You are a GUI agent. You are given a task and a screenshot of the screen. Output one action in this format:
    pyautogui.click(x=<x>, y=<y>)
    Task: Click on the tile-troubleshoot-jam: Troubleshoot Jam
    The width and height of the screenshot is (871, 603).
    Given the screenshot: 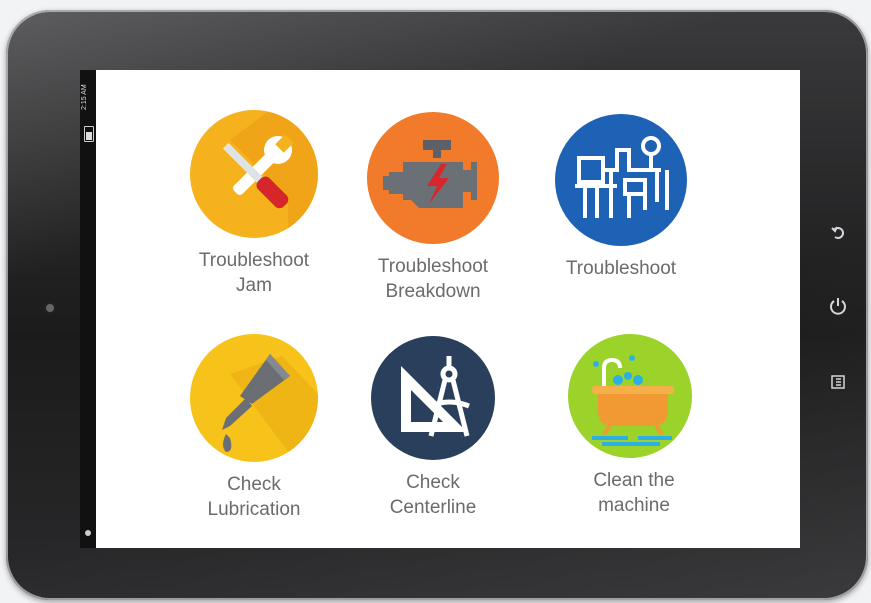 What is the action you would take?
    pyautogui.click(x=254, y=204)
    